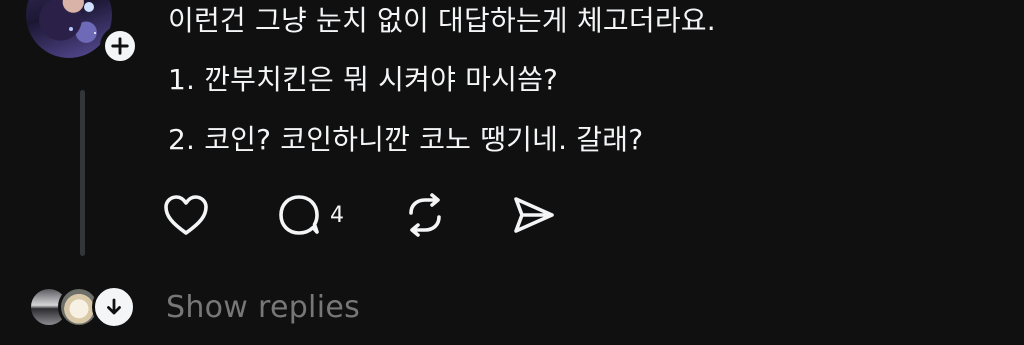  Describe the element at coordinates (363, 79) in the screenshot. I see `post-text-line-2: 1. 깐부치킨은 뭐 시켜야 마시씀?` at that location.